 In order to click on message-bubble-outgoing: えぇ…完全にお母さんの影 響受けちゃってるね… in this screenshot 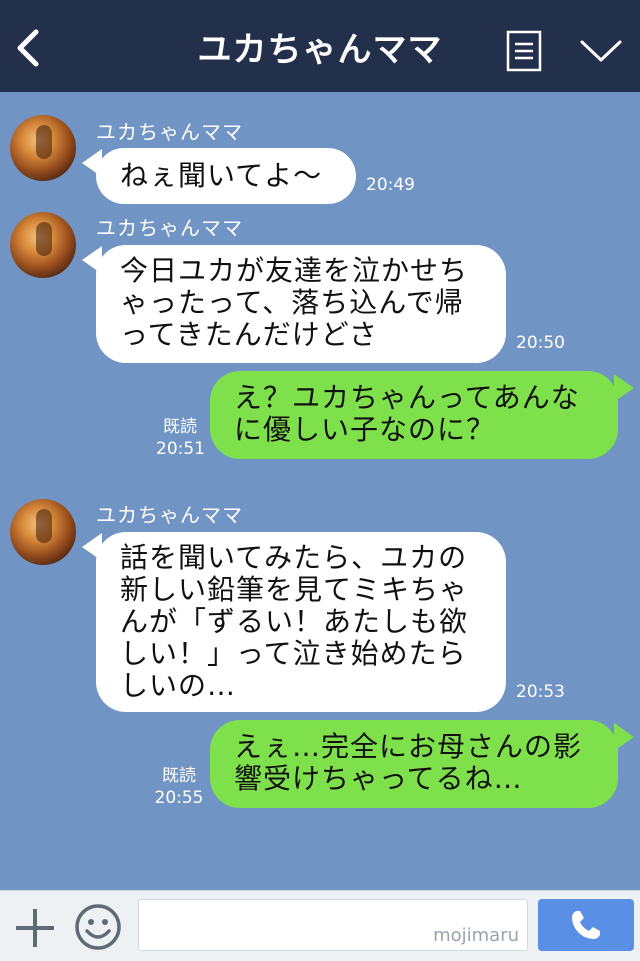, I will do `click(414, 764)`.